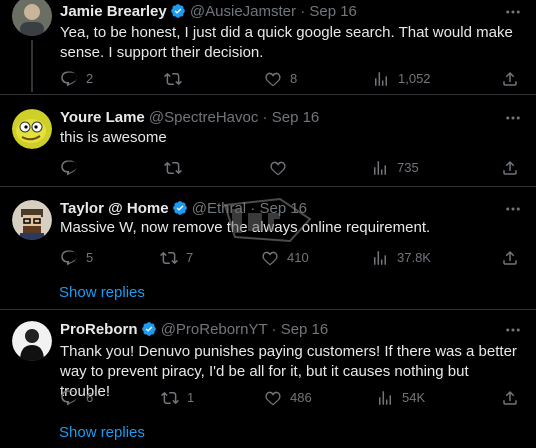 The width and height of the screenshot is (536, 448). I want to click on like-button: 8, so click(280, 79).